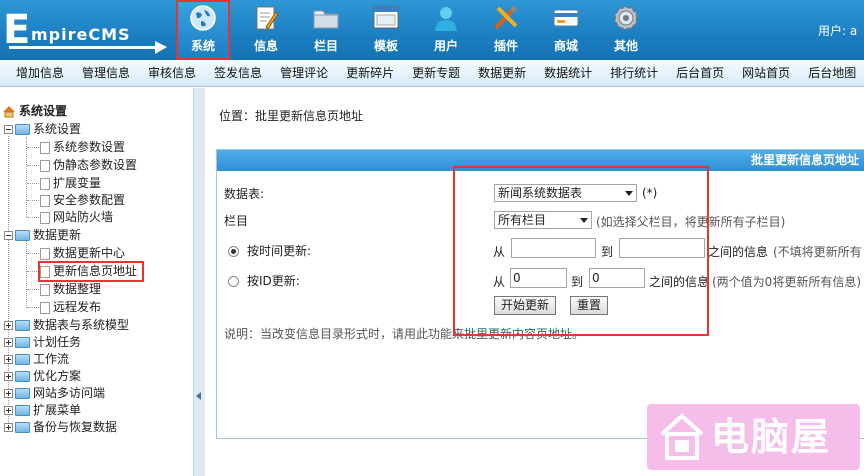 This screenshot has width=864, height=476. Describe the element at coordinates (57, 129) in the screenshot. I see `tree-group-label: 系统设置` at that location.